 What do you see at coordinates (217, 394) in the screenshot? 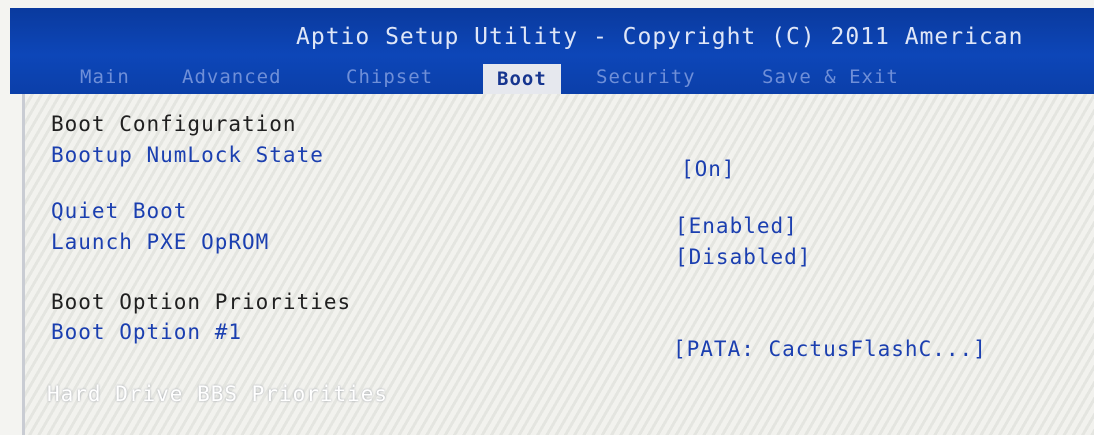
I see `hard-drive-bbs-priorities-submenu: Hard Drive BBS Priorities` at bounding box center [217, 394].